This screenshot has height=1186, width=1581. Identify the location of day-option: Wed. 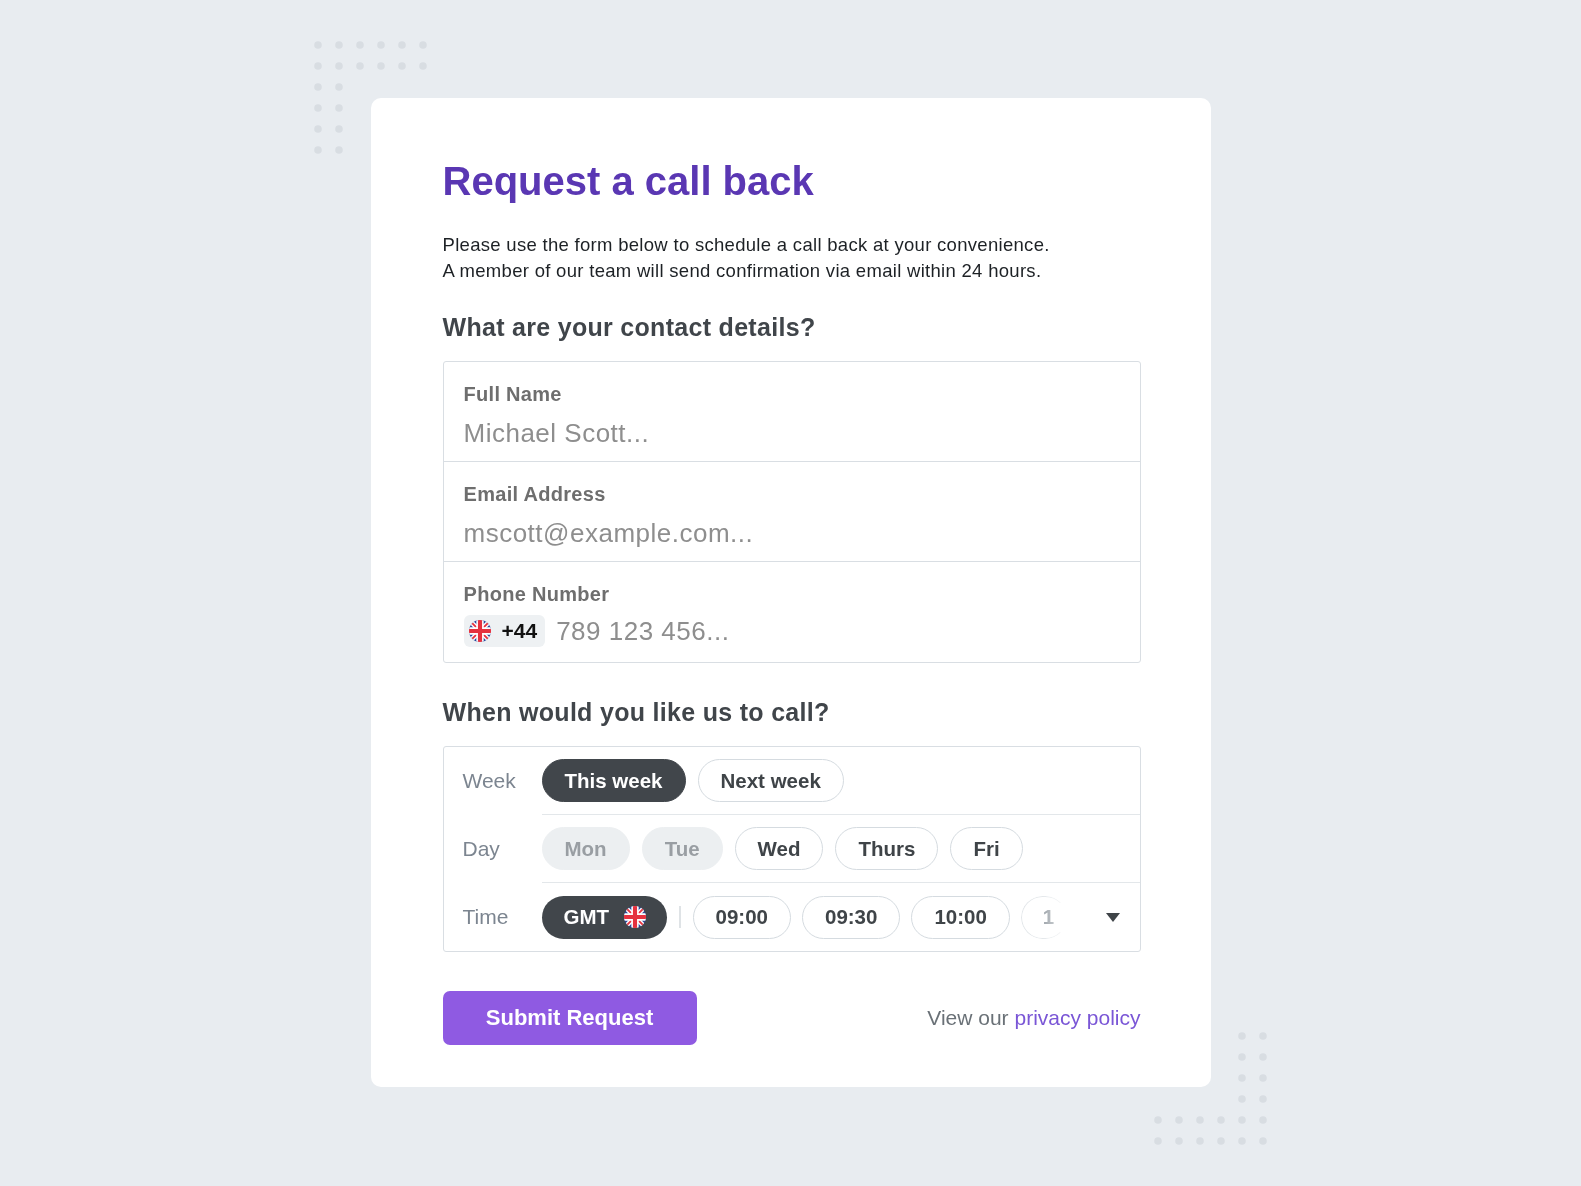
(779, 848).